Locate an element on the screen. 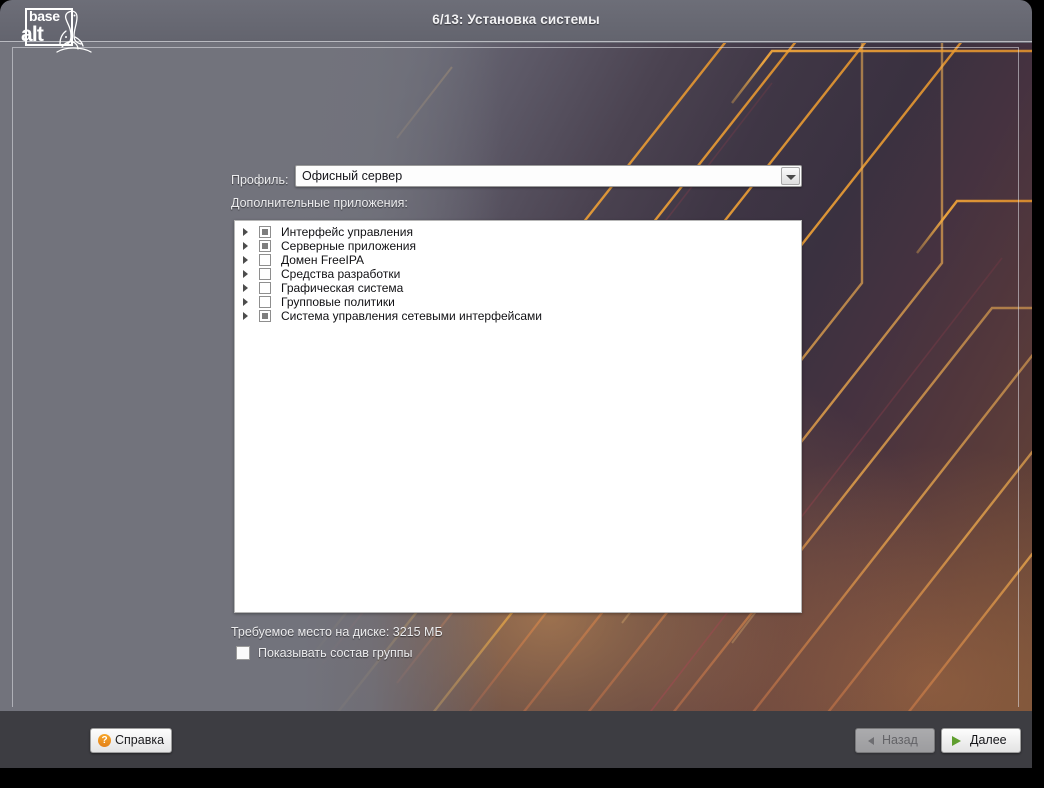  tree-row: Графическая система is located at coordinates (518, 288).